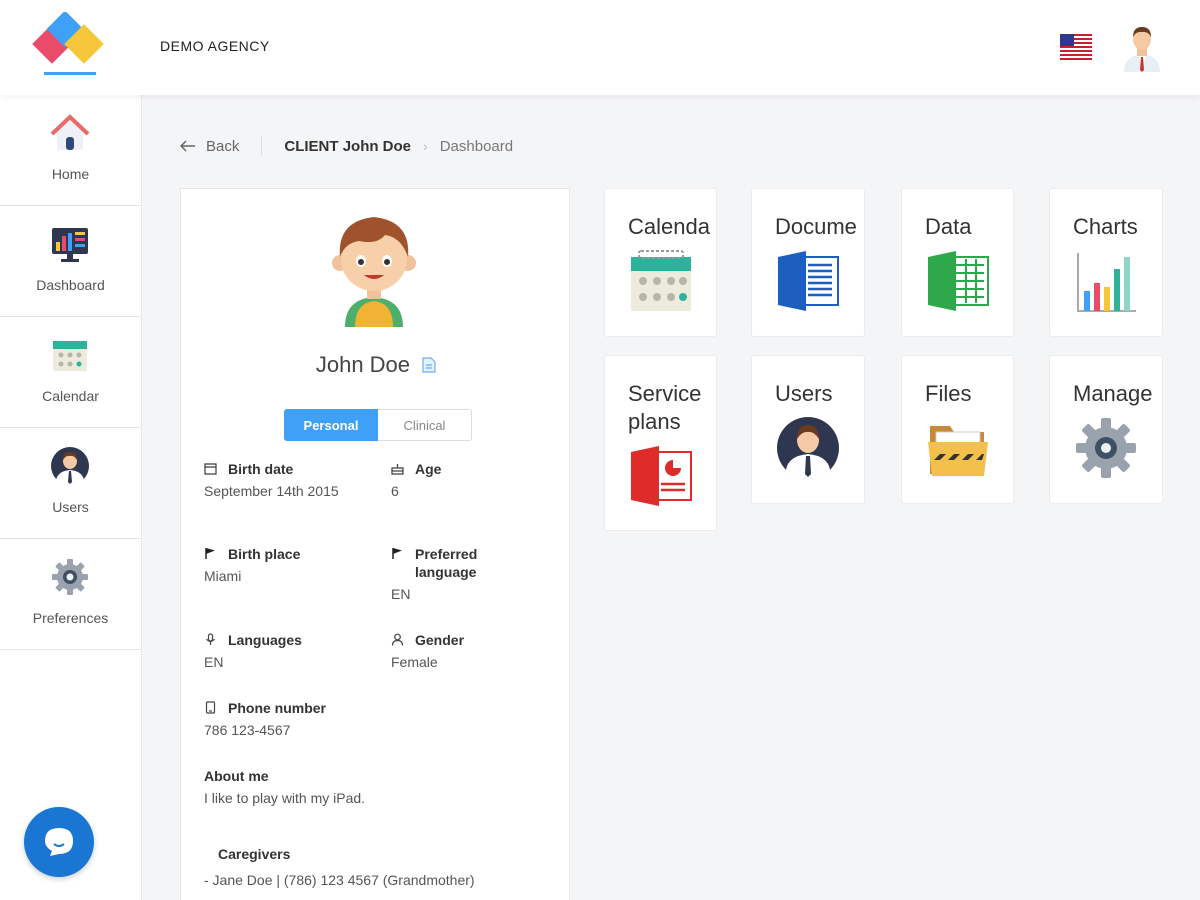  Describe the element at coordinates (70, 46) in the screenshot. I see `agency-logo-icon` at that location.